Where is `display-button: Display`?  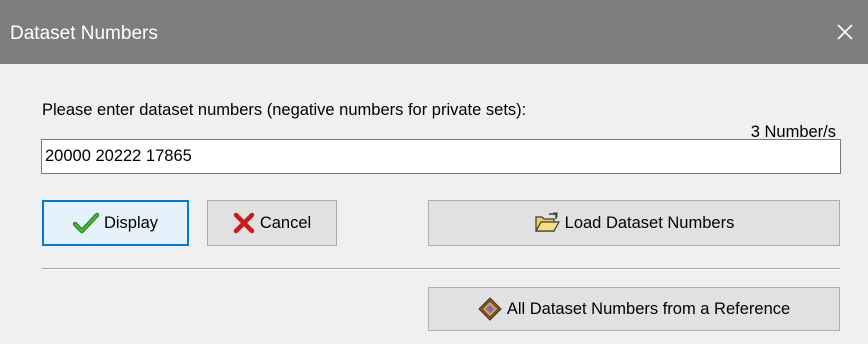
display-button: Display is located at coordinates (115, 223).